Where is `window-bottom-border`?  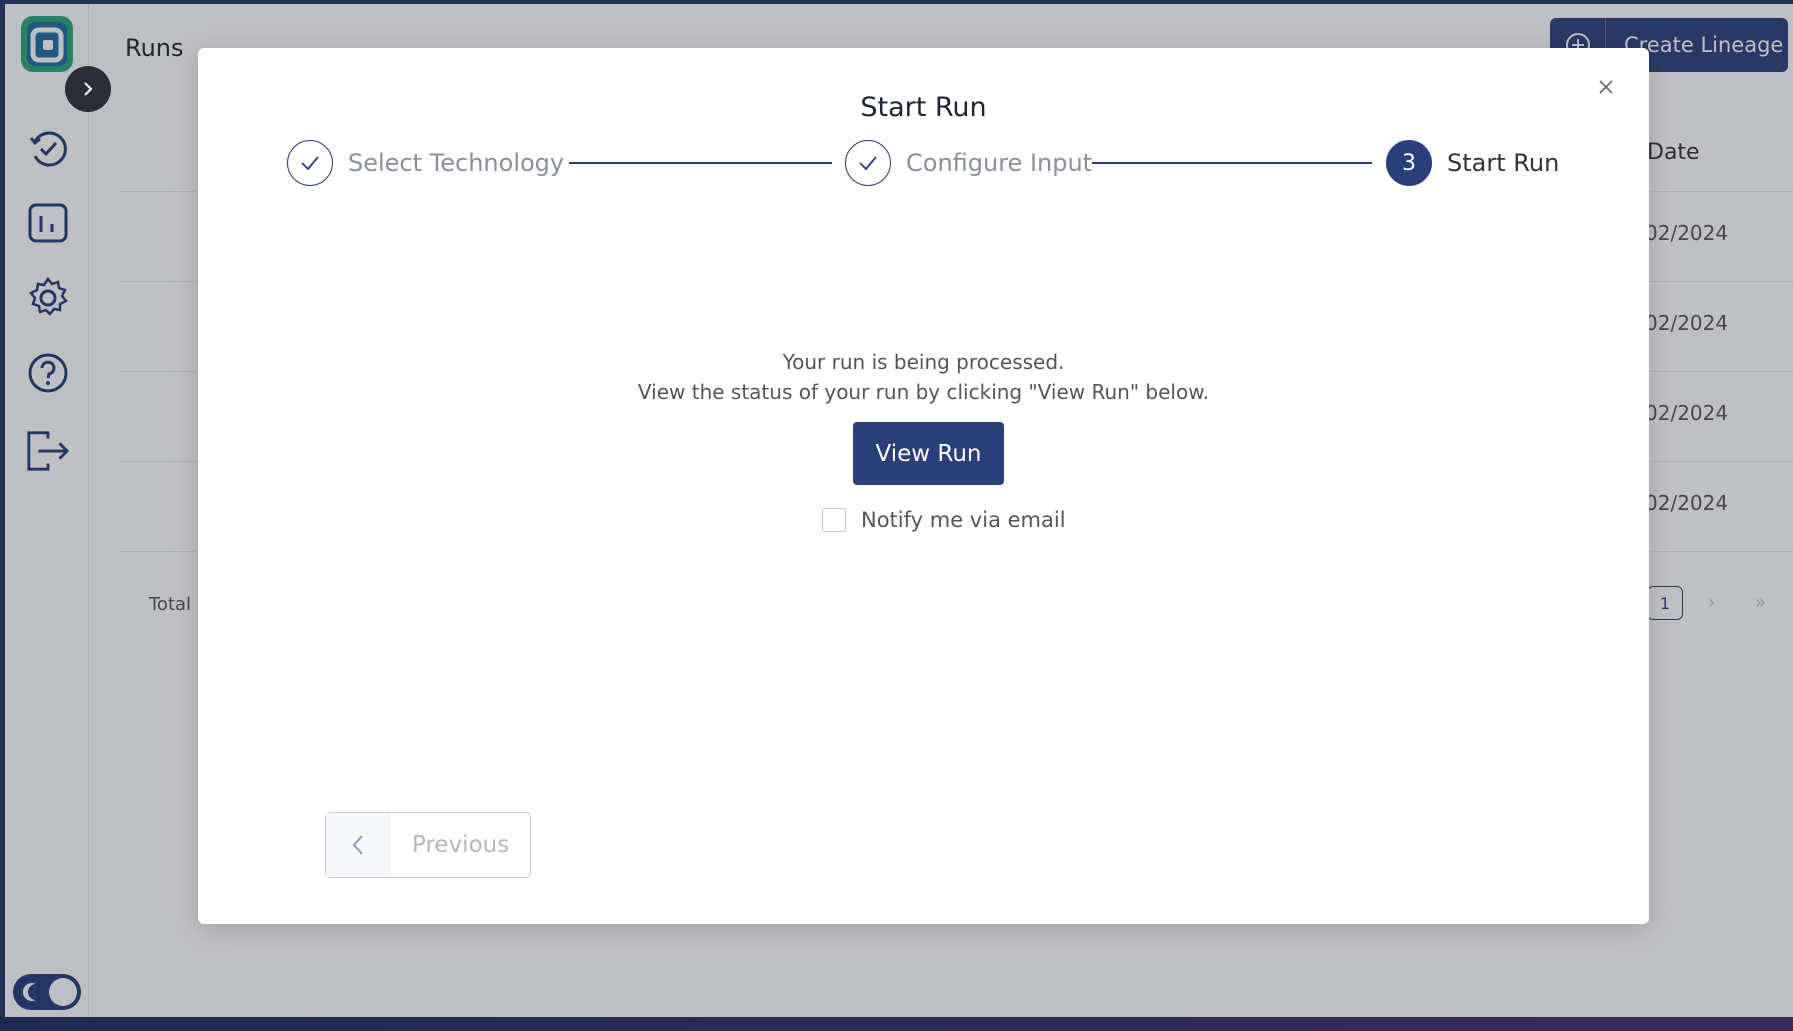 window-bottom-border is located at coordinates (896, 1024).